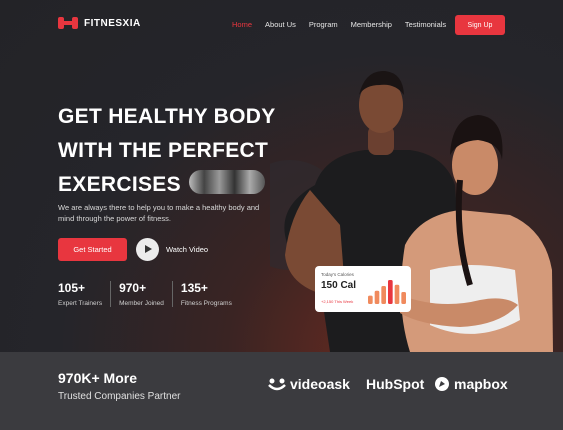  I want to click on nav-testimonials: Testimonials, so click(425, 24).